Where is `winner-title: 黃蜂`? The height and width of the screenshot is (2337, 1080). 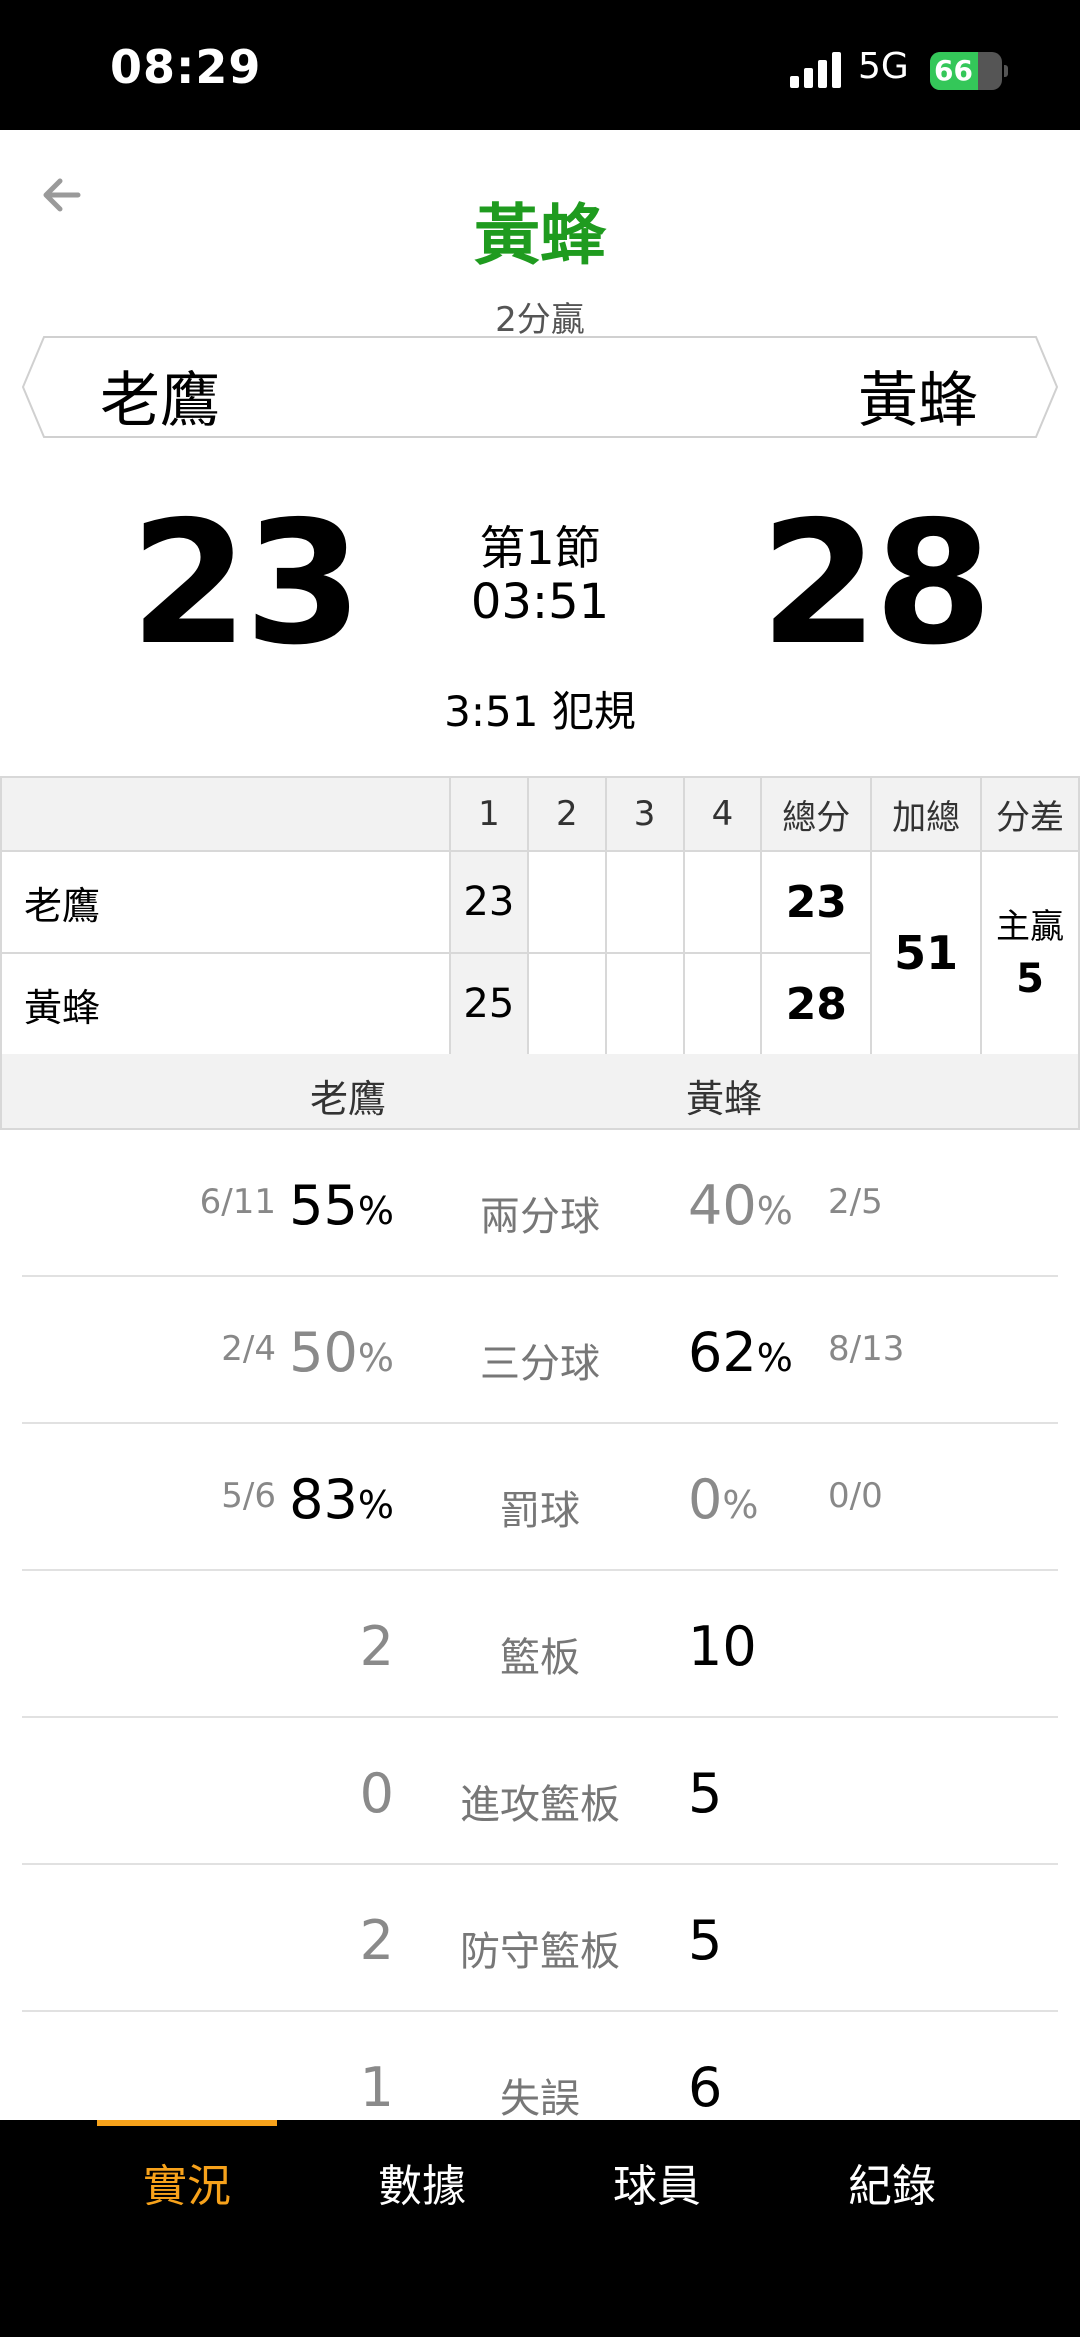
winner-title: 黃蜂 is located at coordinates (540, 235).